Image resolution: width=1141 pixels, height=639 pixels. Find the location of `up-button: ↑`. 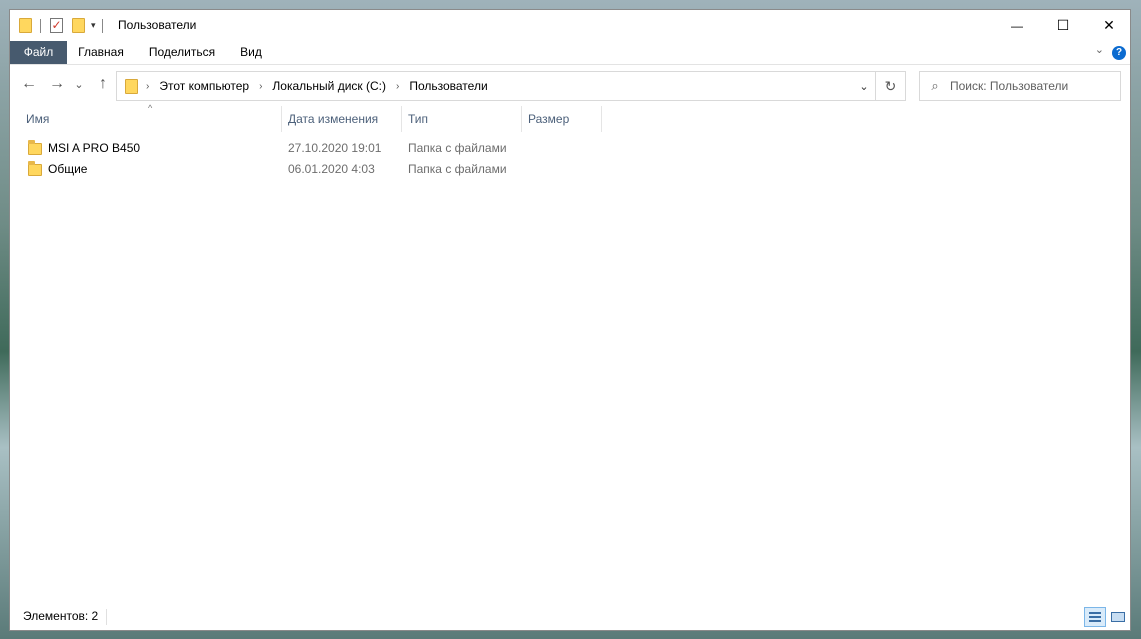

up-button: ↑ is located at coordinates (103, 84).